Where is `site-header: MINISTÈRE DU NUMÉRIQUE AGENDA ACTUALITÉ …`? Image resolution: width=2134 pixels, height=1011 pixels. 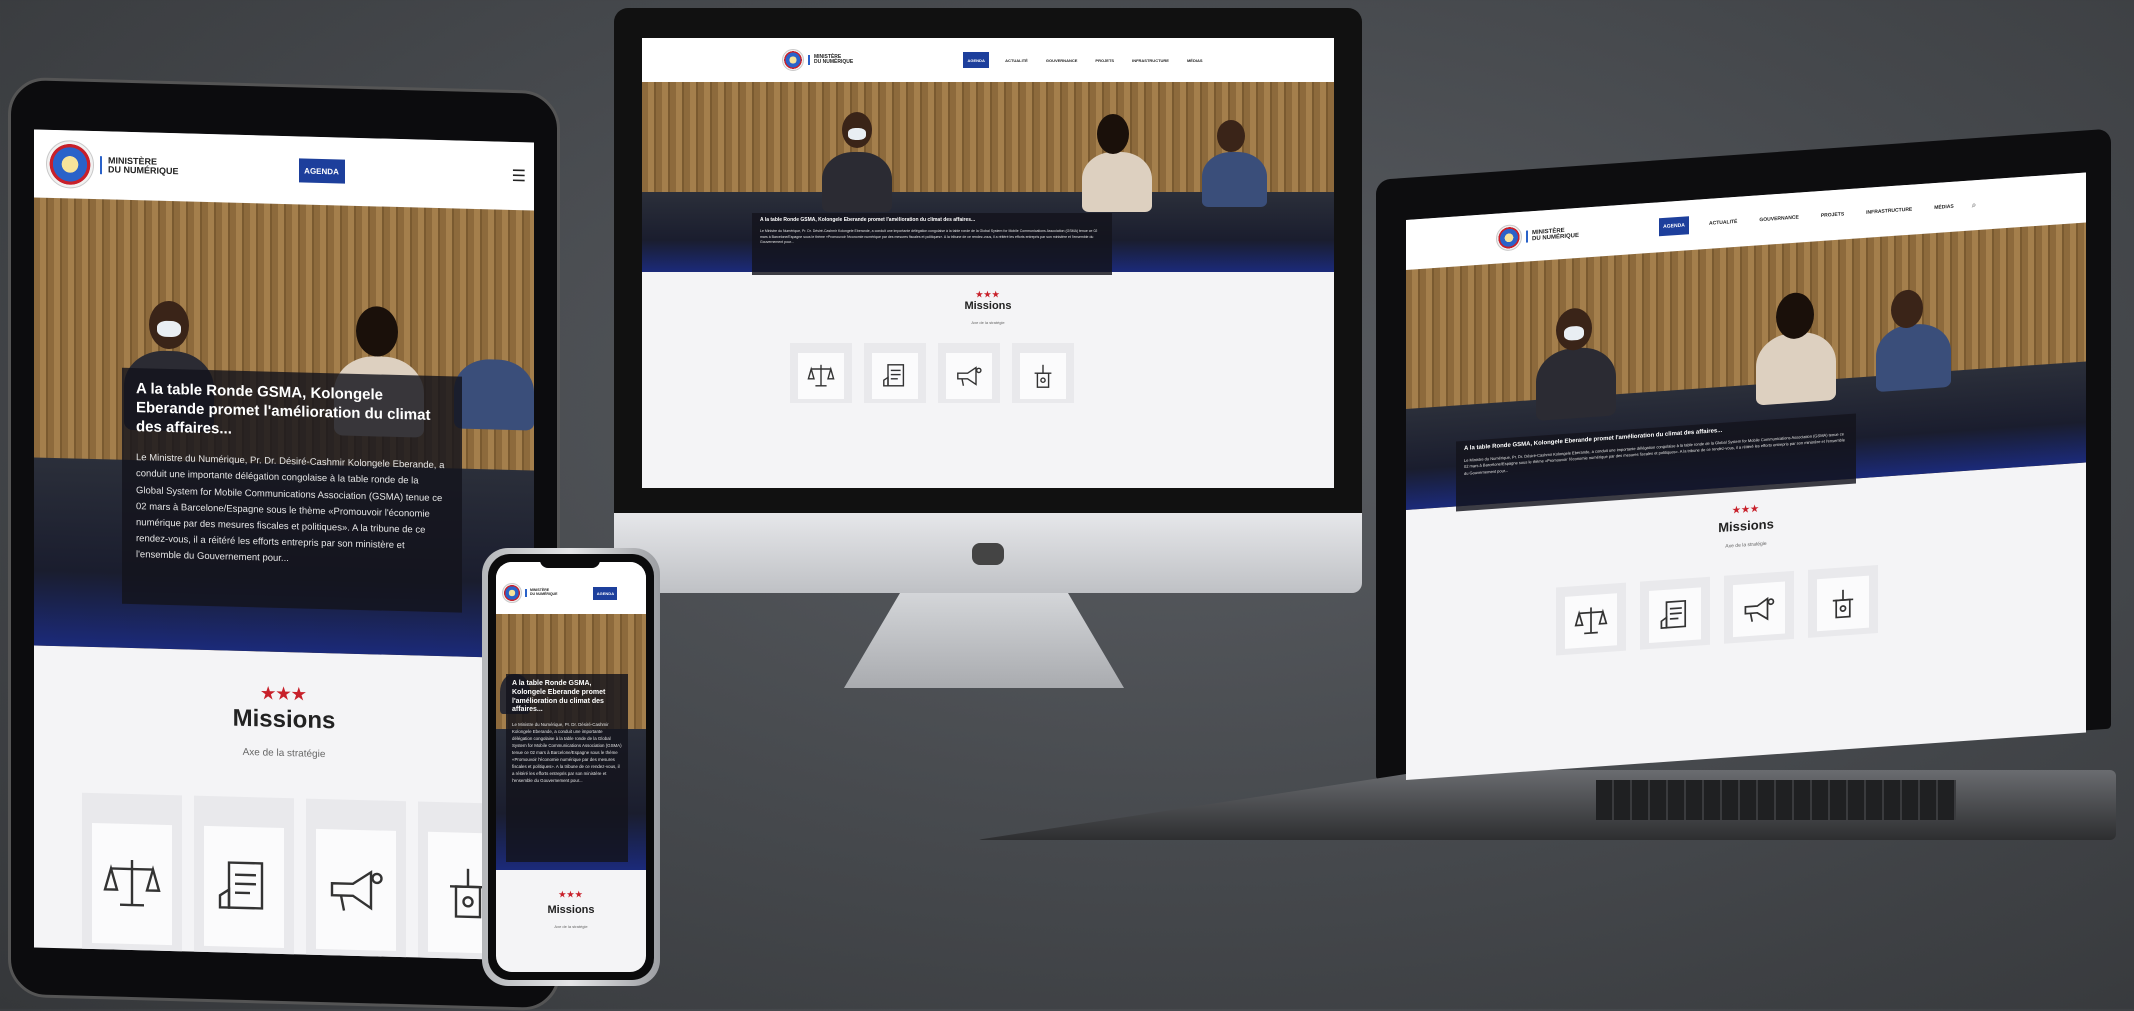
site-header: MINISTÈRE DU NUMÉRIQUE AGENDA ACTUALITÉ … is located at coordinates (988, 60).